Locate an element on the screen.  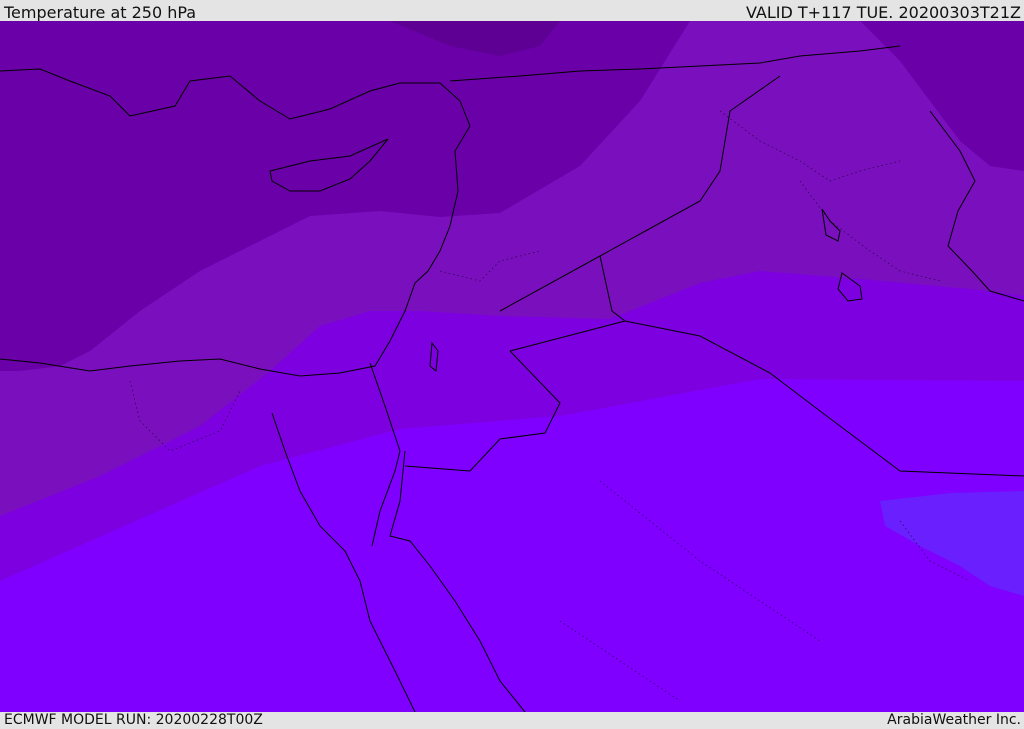
valid-time: VALID T+117 TUE. 20200303T21Z is located at coordinates (883, 12).